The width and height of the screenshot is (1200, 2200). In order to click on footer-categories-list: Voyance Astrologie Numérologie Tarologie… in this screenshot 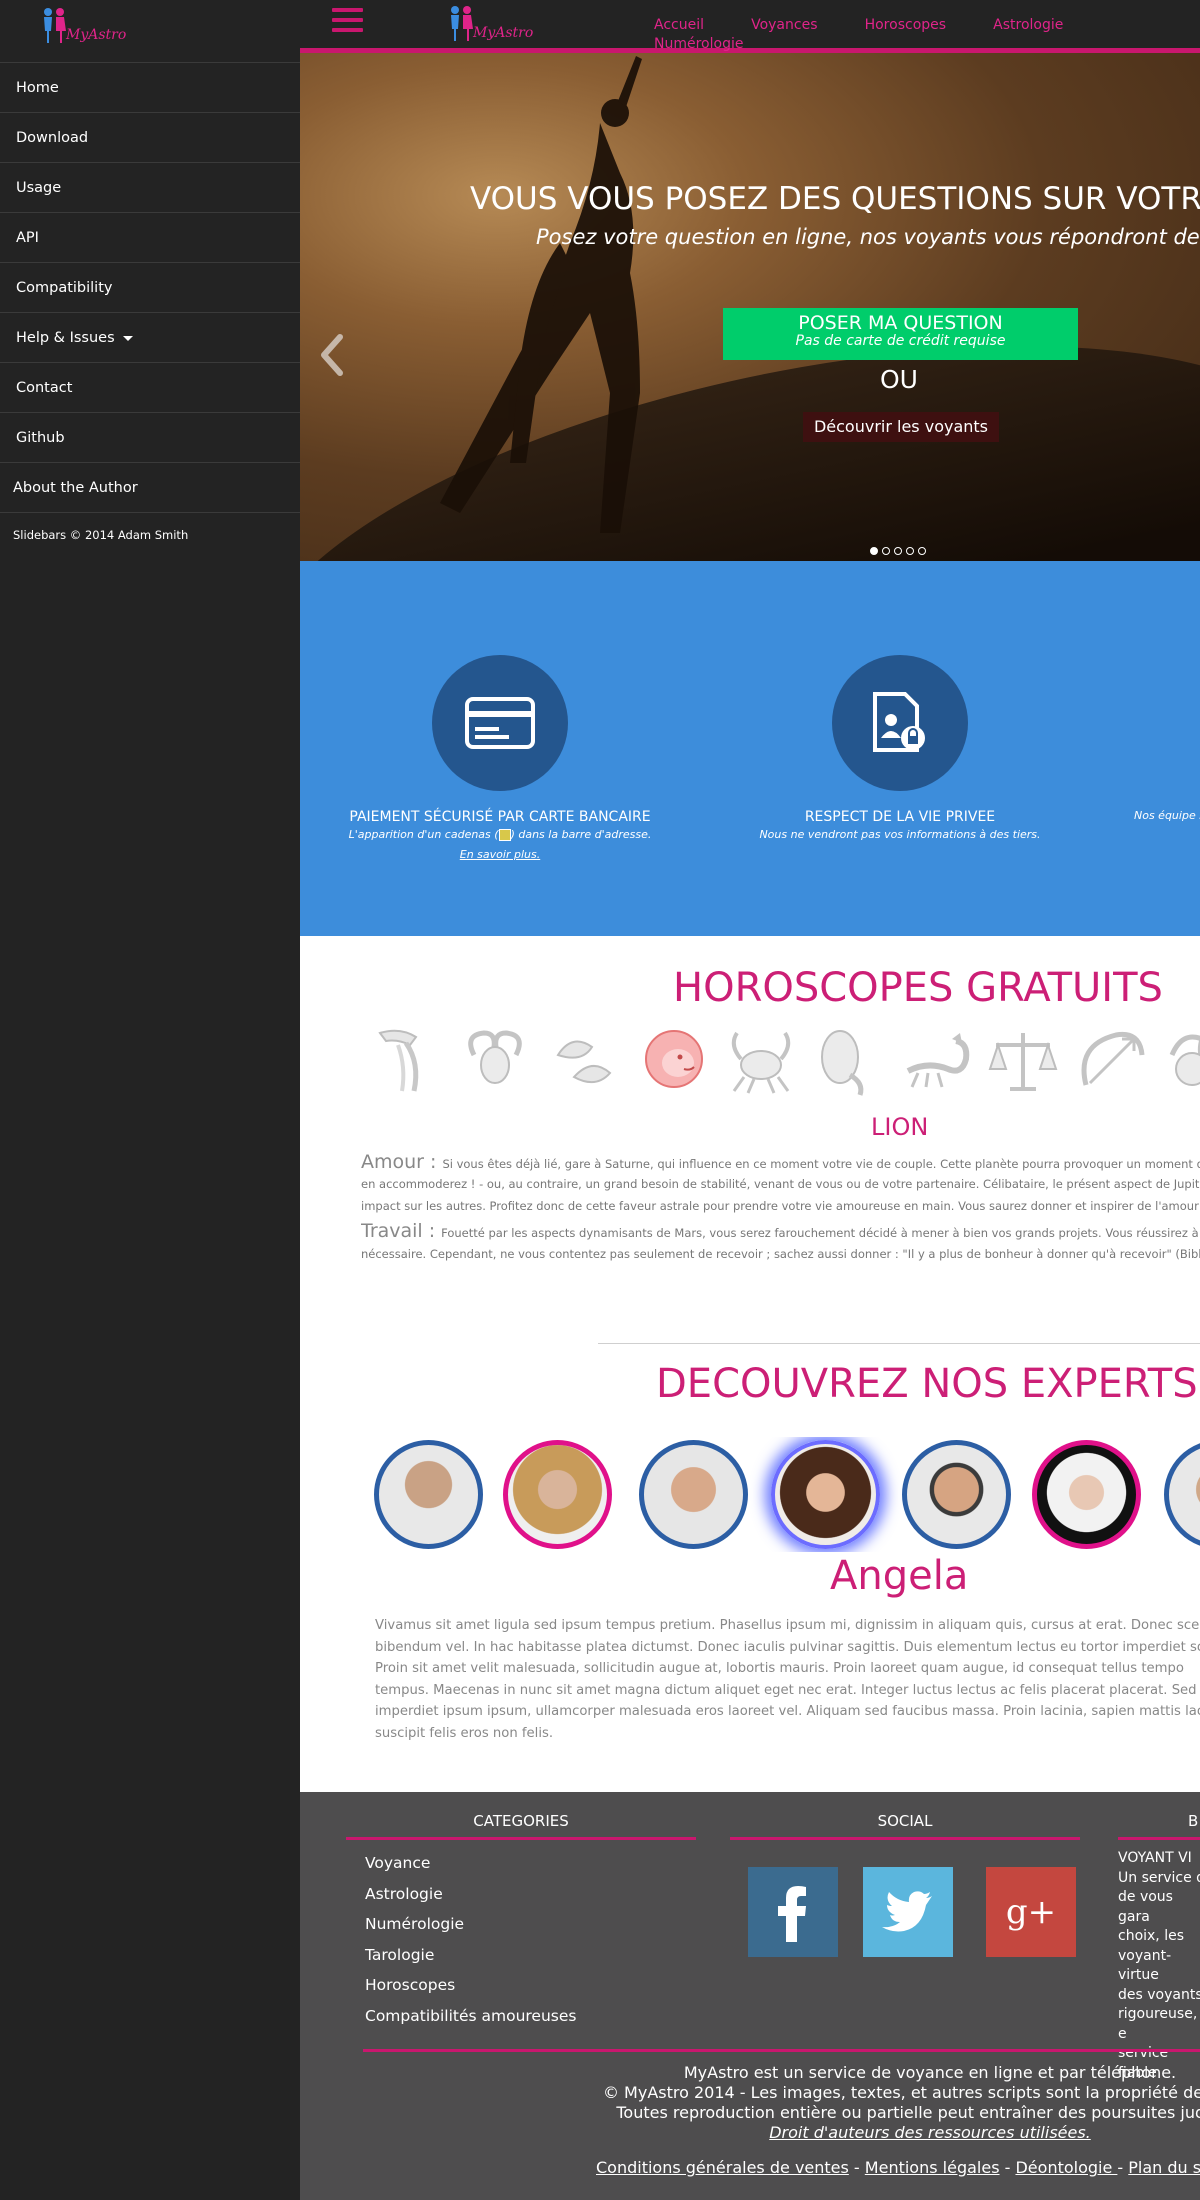, I will do `click(470, 1939)`.